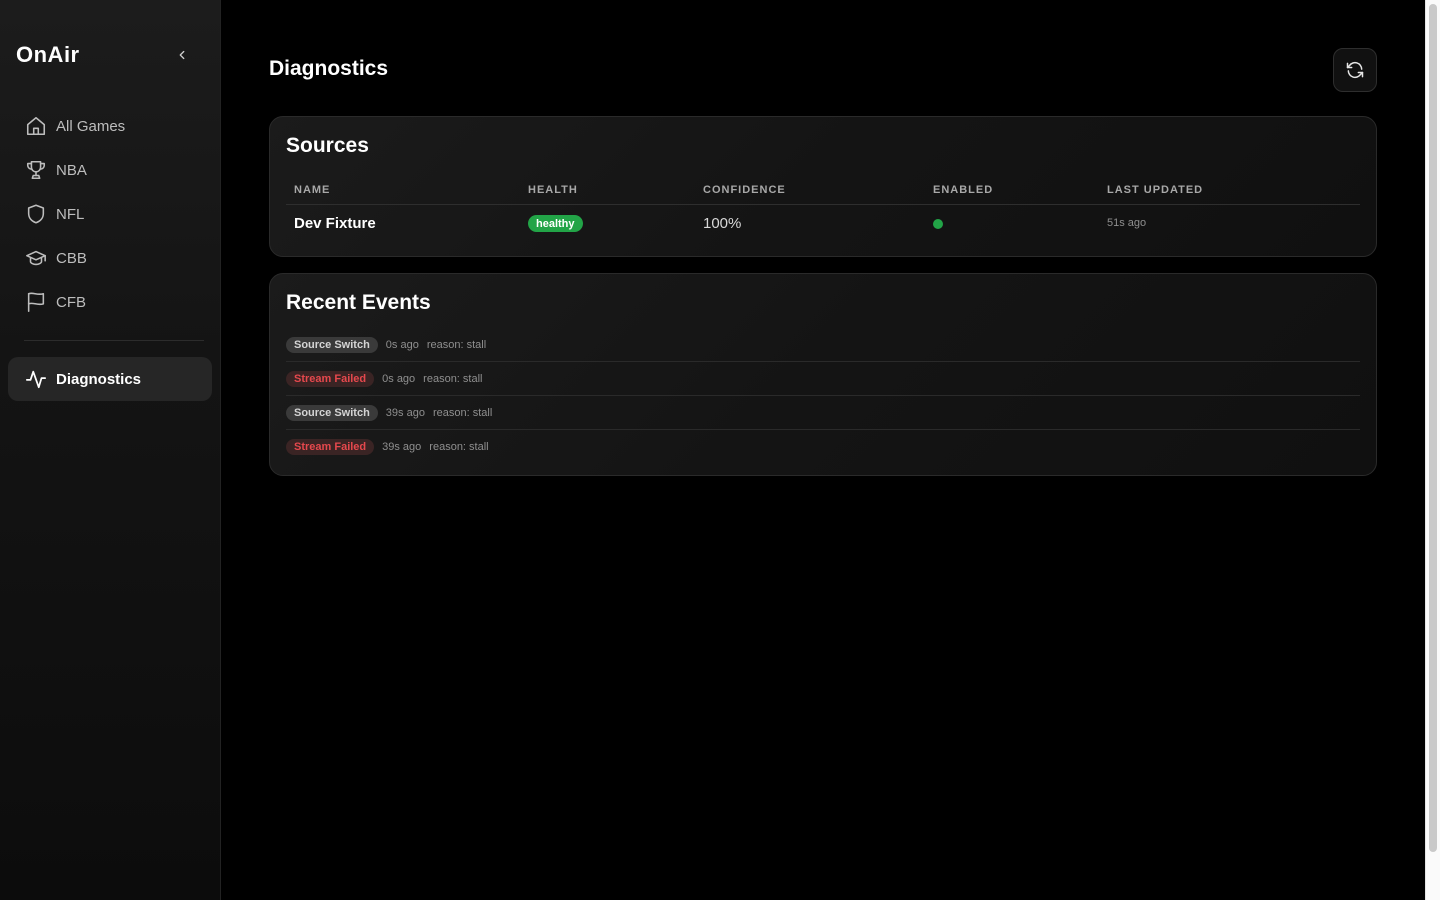  What do you see at coordinates (1127, 223) in the screenshot?
I see `last-updated-value: 51s ago` at bounding box center [1127, 223].